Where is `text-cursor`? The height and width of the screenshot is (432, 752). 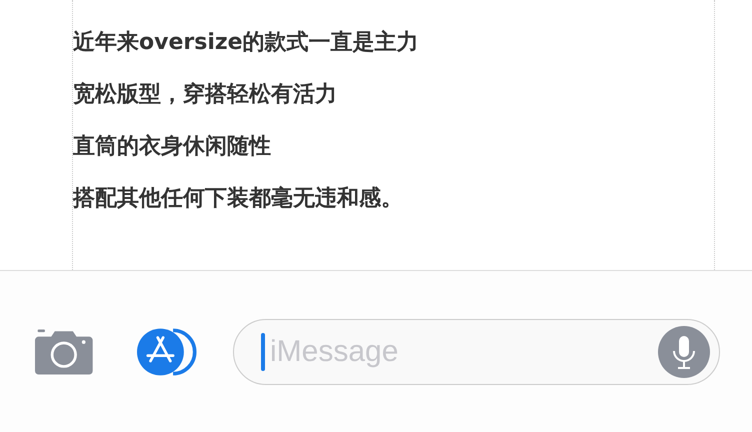 text-cursor is located at coordinates (263, 351).